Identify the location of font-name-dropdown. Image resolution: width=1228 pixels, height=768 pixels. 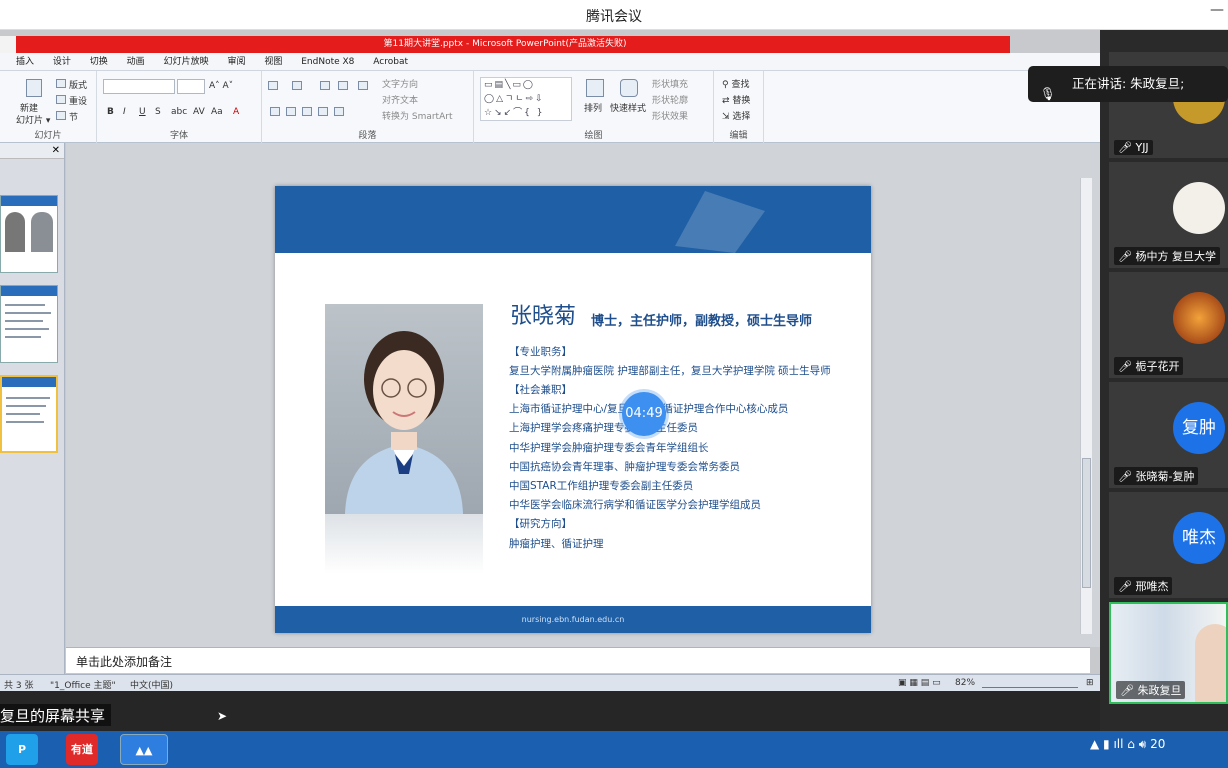
(139, 86).